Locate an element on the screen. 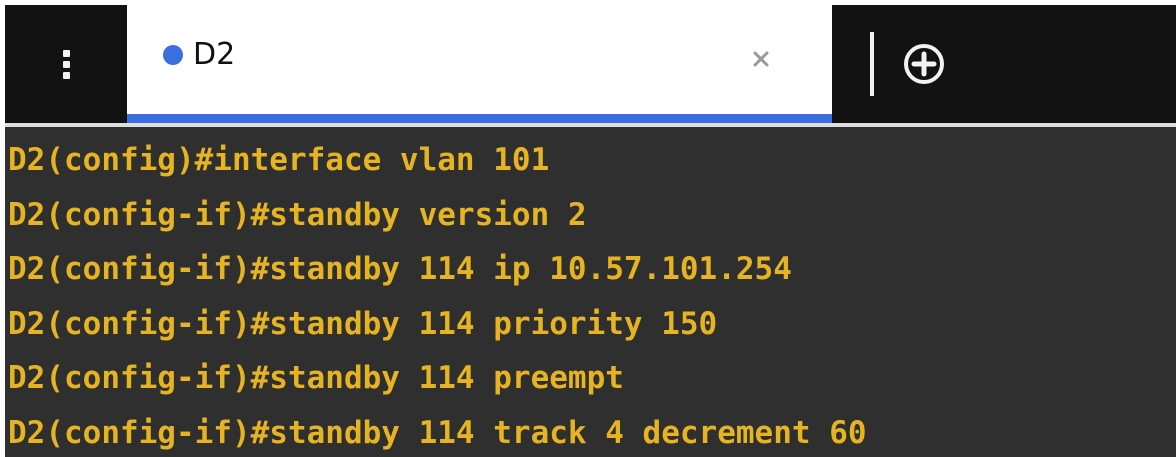  close-icon is located at coordinates (761, 59).